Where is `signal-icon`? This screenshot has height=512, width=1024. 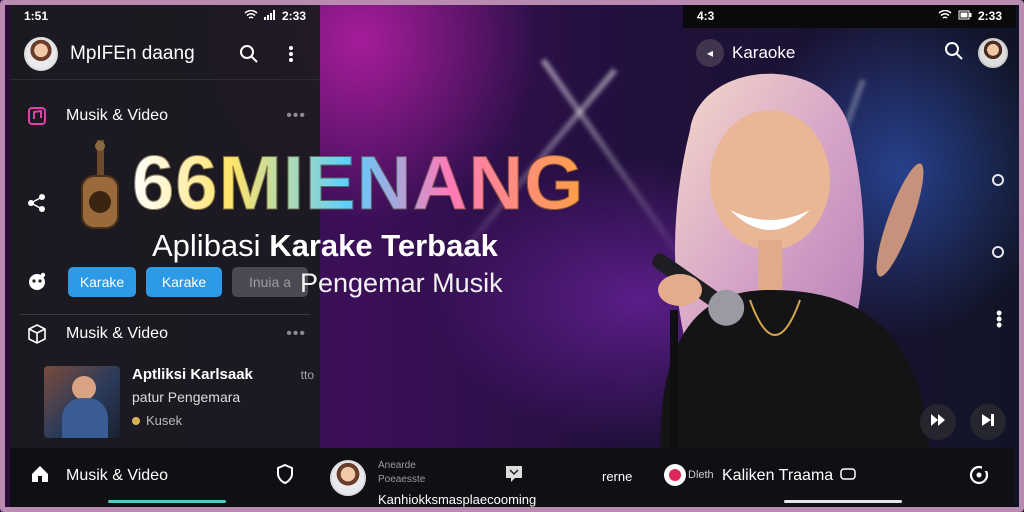
signal-icon is located at coordinates (269, 16).